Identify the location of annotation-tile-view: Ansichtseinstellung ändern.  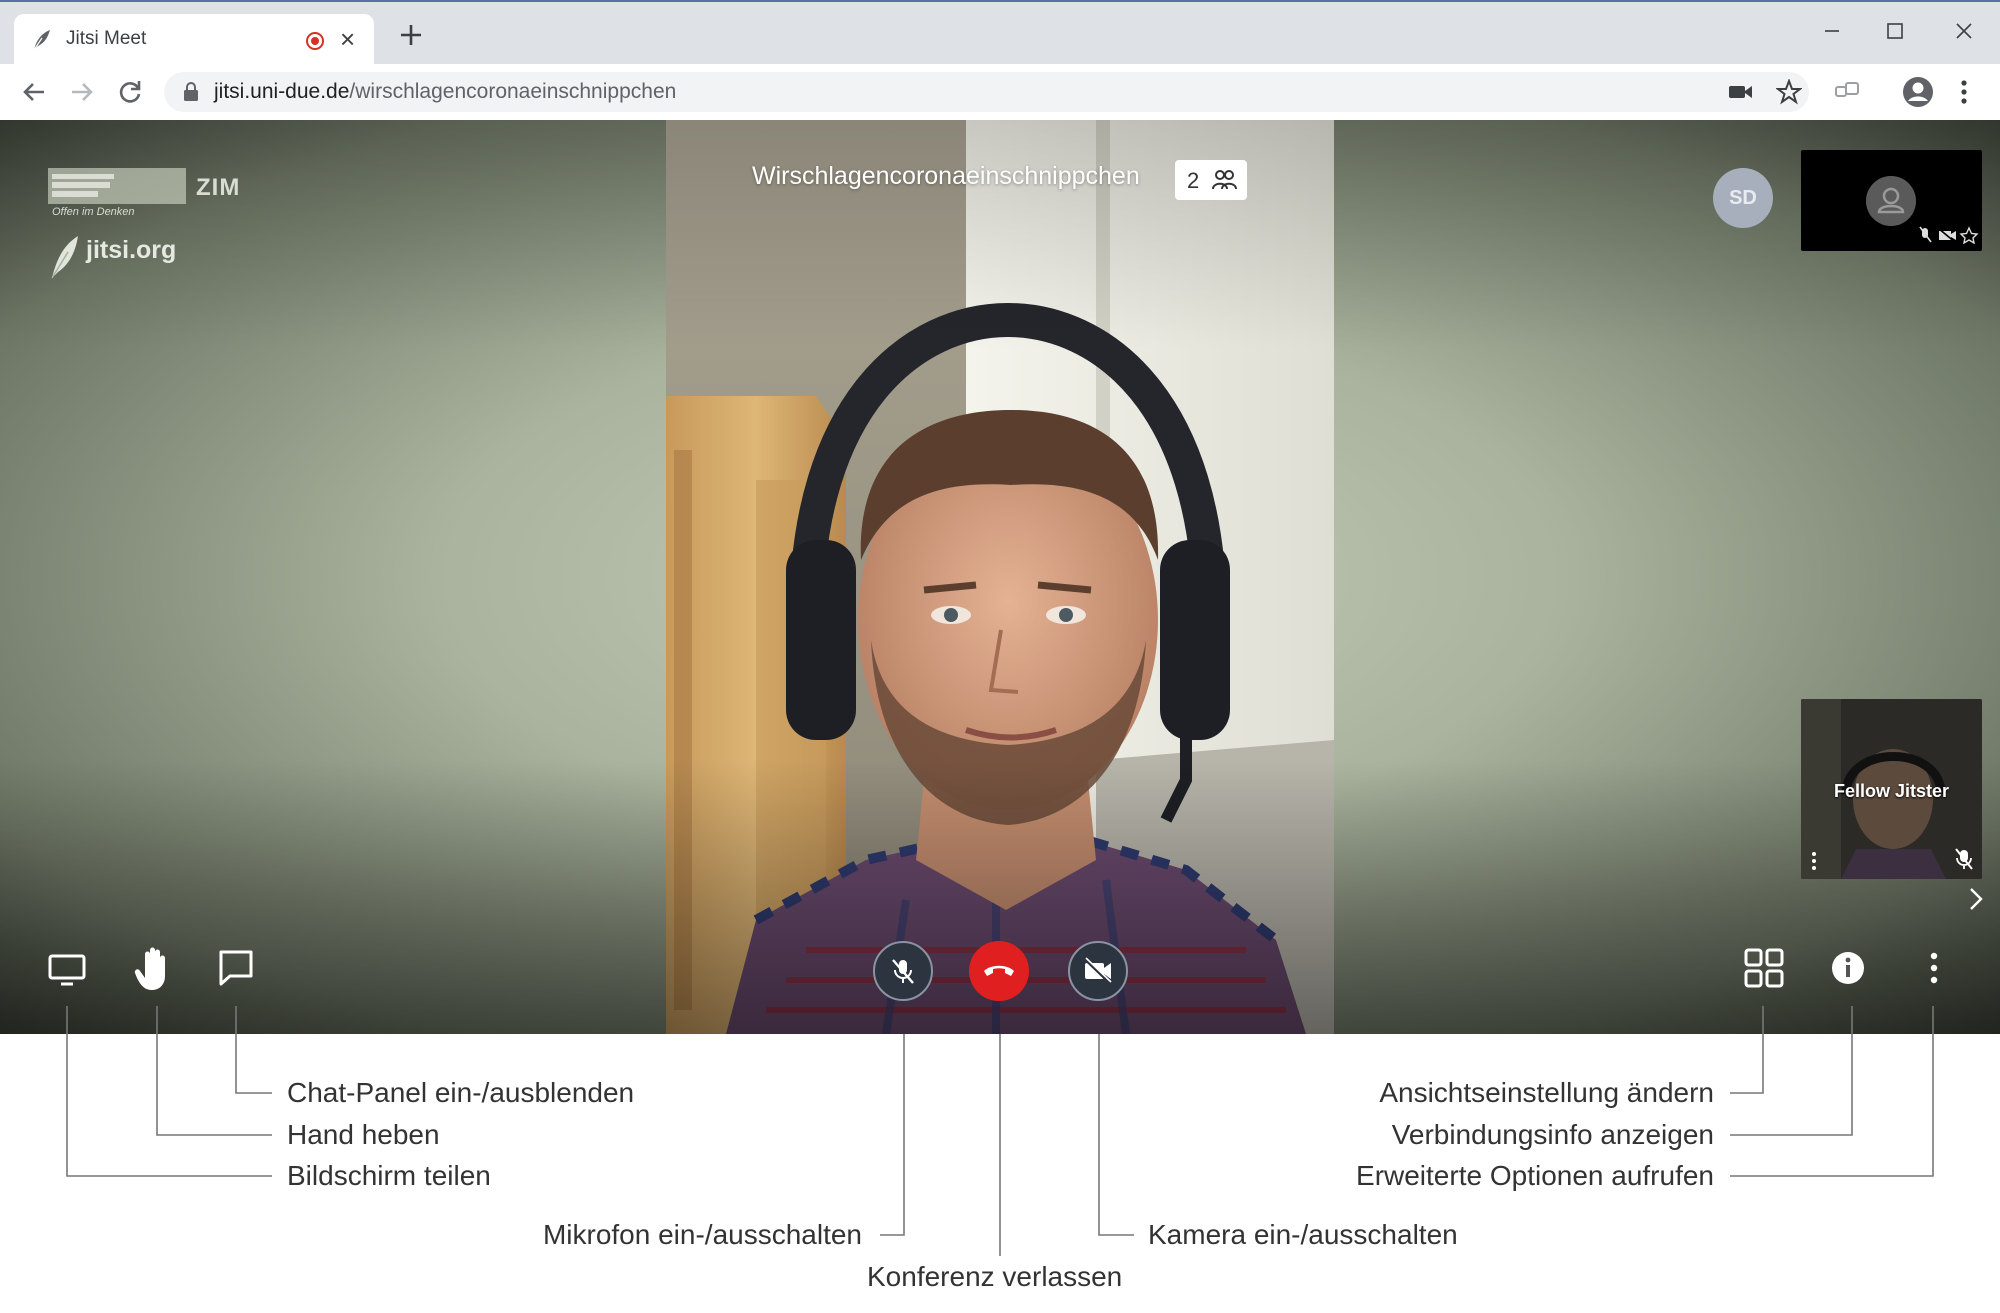
(1546, 1092).